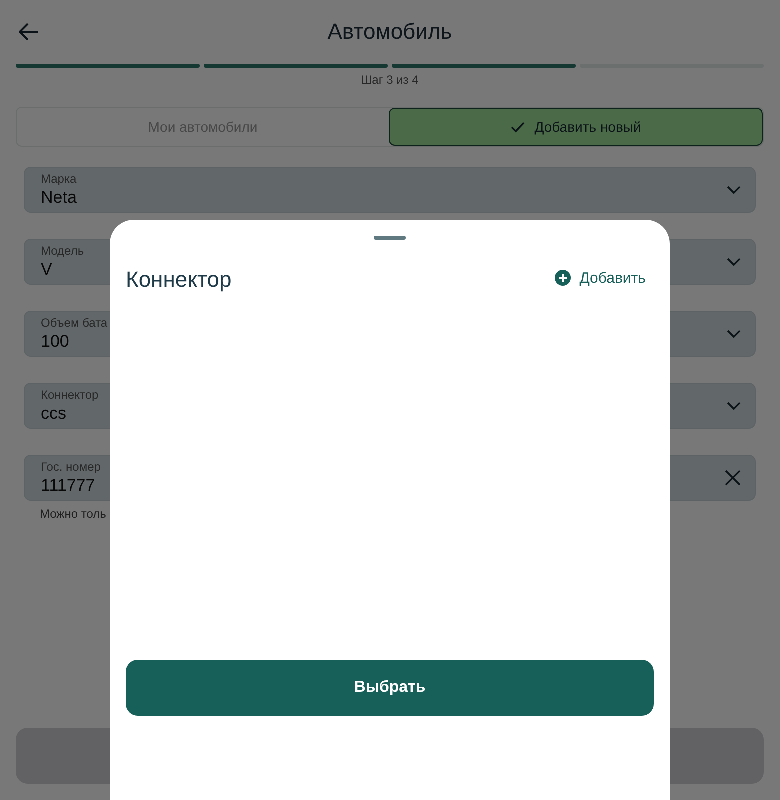 This screenshot has width=780, height=800. Describe the element at coordinates (390, 238) in the screenshot. I see `drag-handle` at that location.